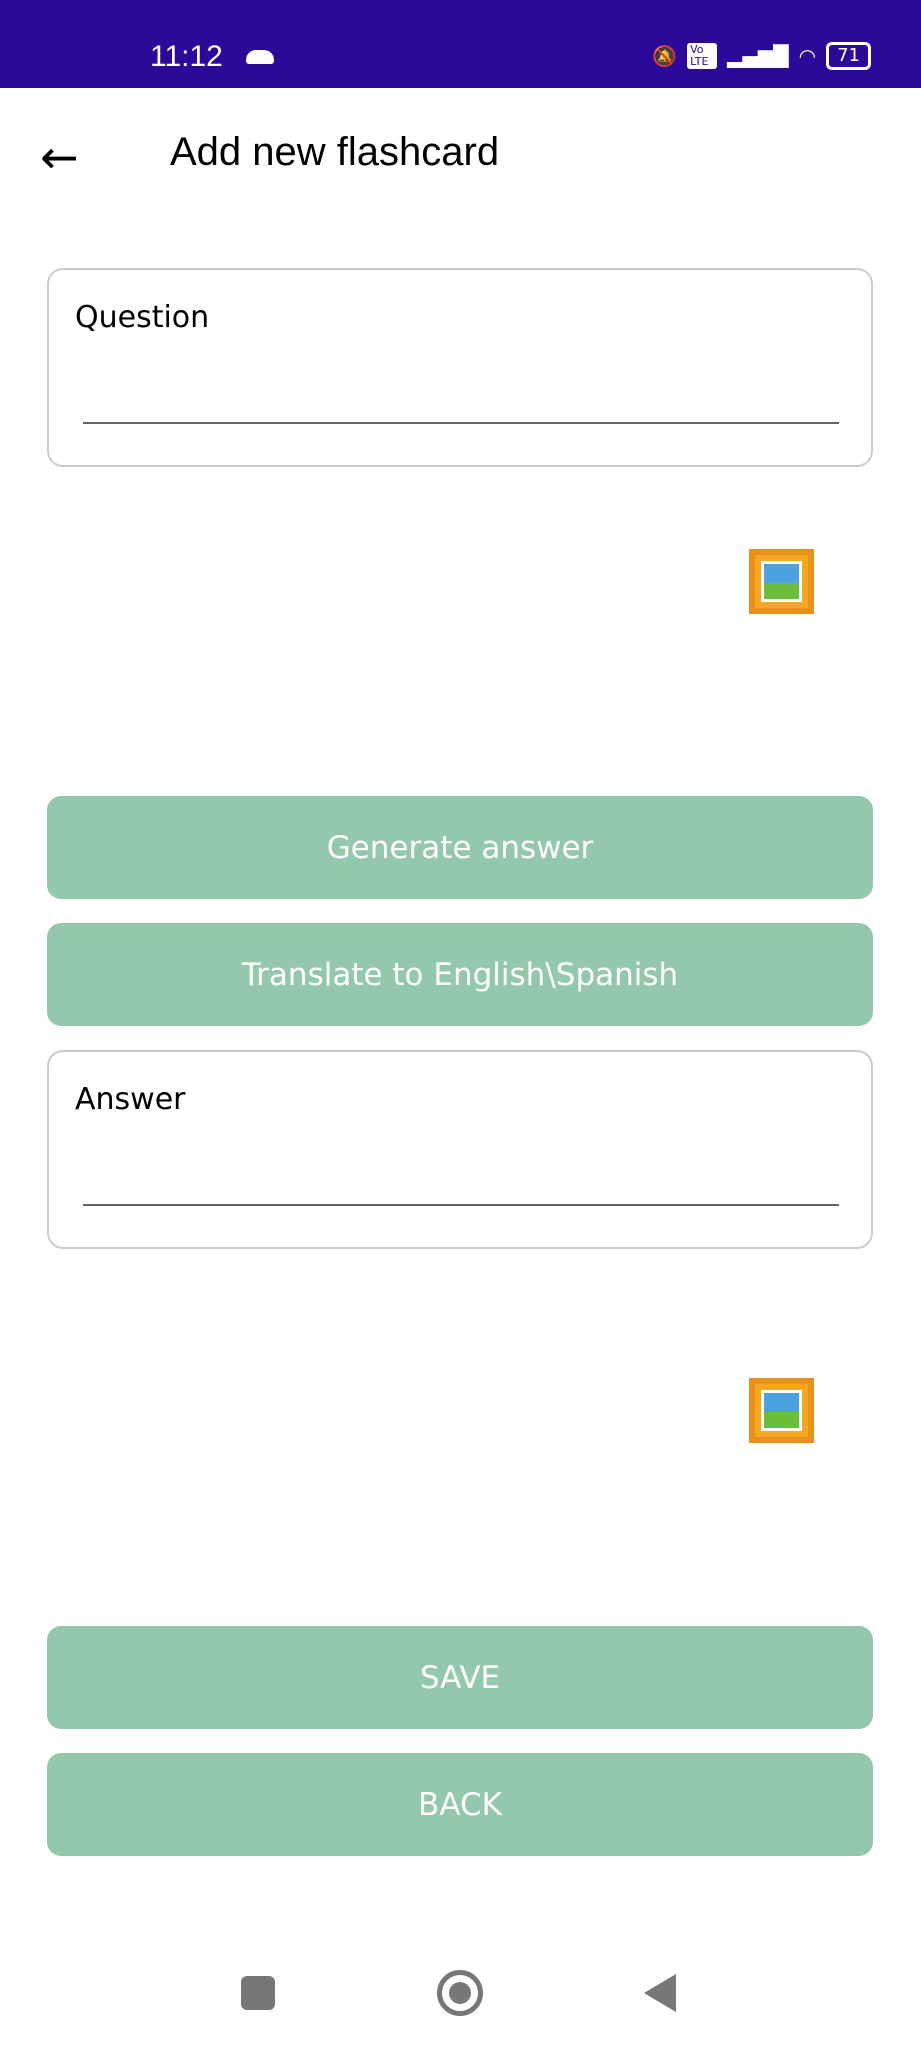 This screenshot has height=2048, width=921. I want to click on question-label: Question, so click(142, 317).